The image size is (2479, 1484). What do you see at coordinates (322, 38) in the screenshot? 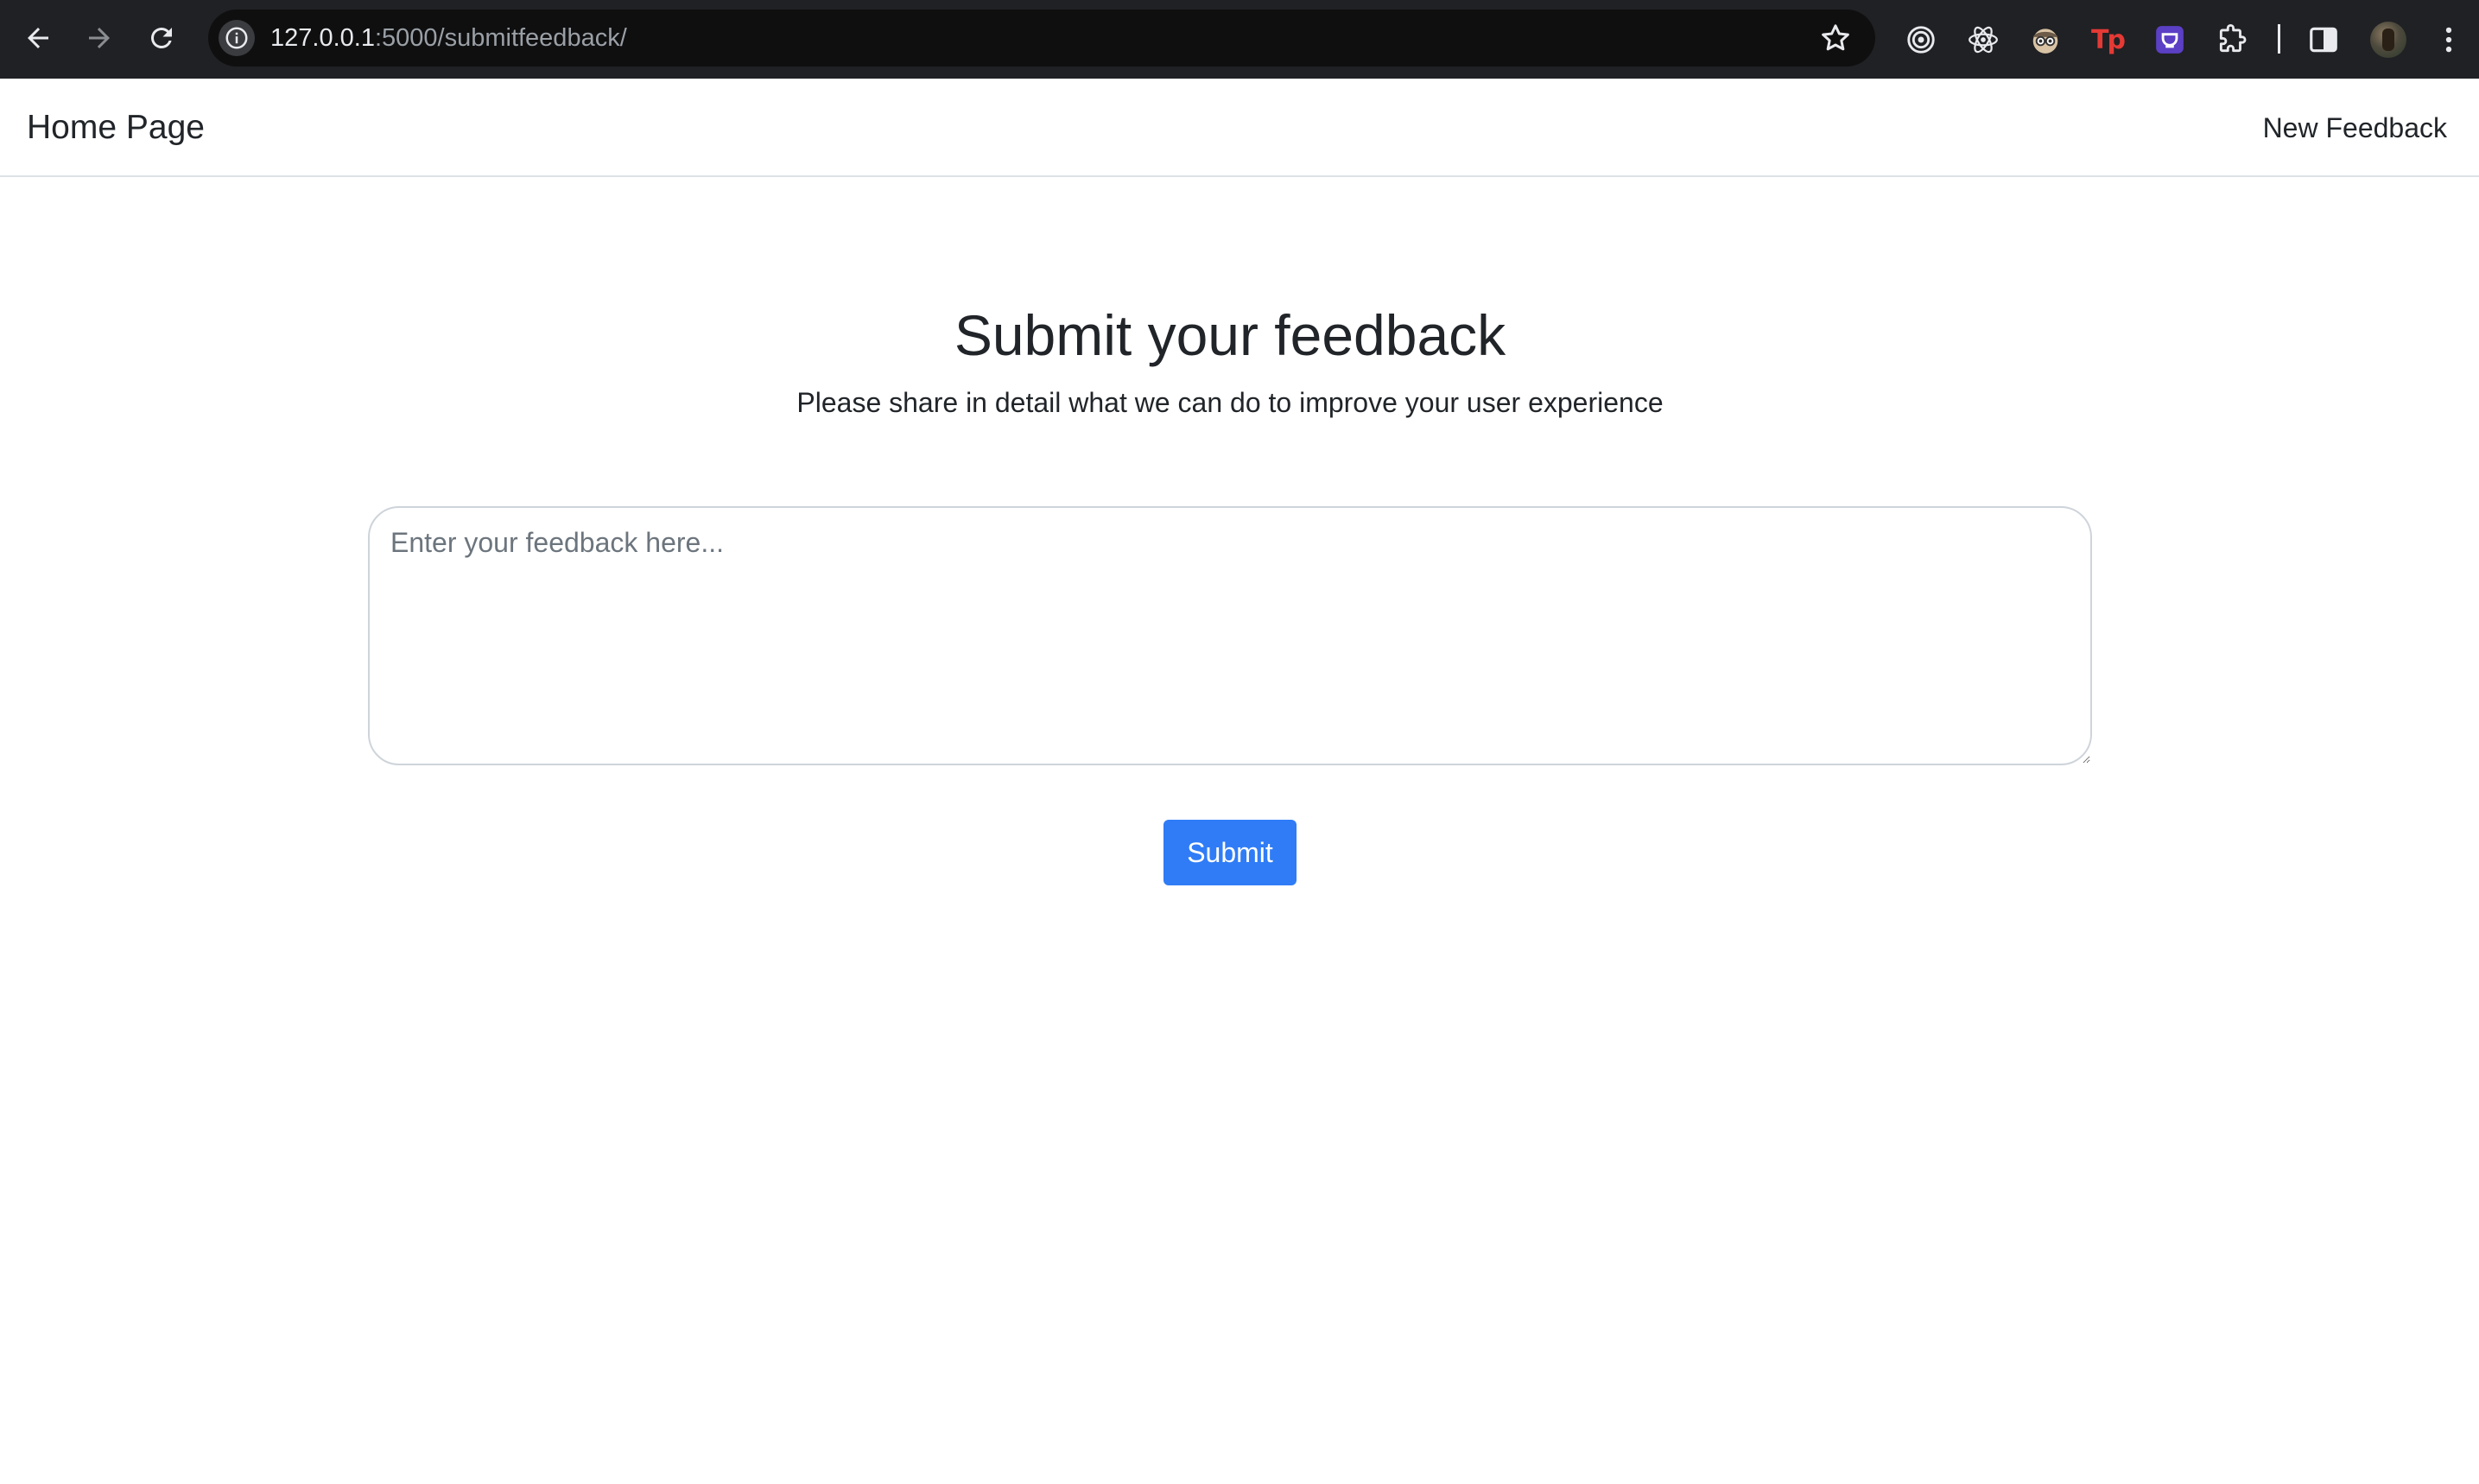
I see `url-host: 127.0.0.1` at bounding box center [322, 38].